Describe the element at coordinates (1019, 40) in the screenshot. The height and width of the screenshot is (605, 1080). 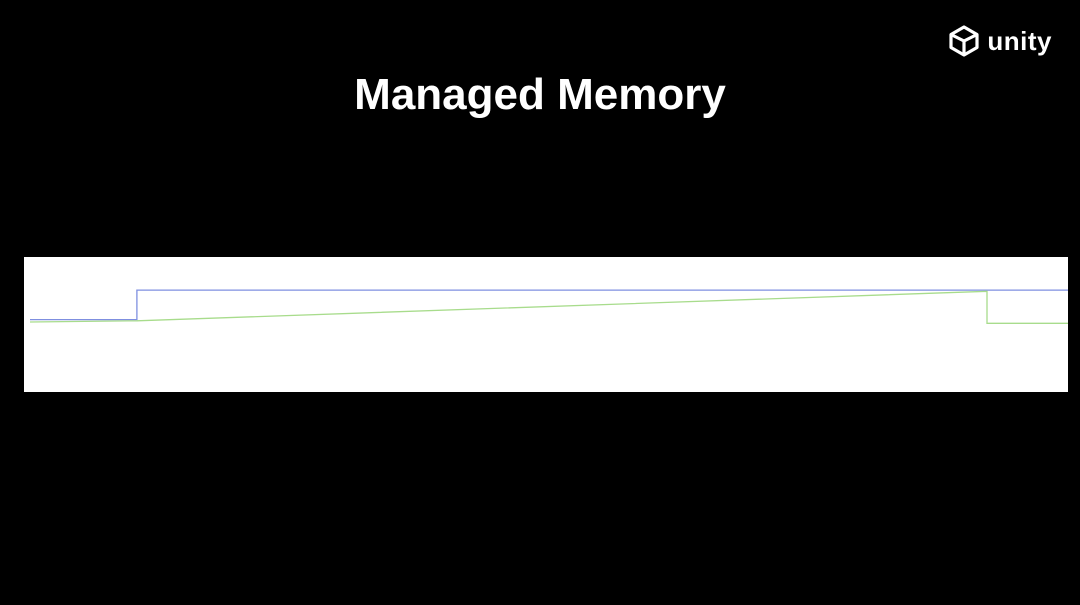
I see `logo-text: unity` at that location.